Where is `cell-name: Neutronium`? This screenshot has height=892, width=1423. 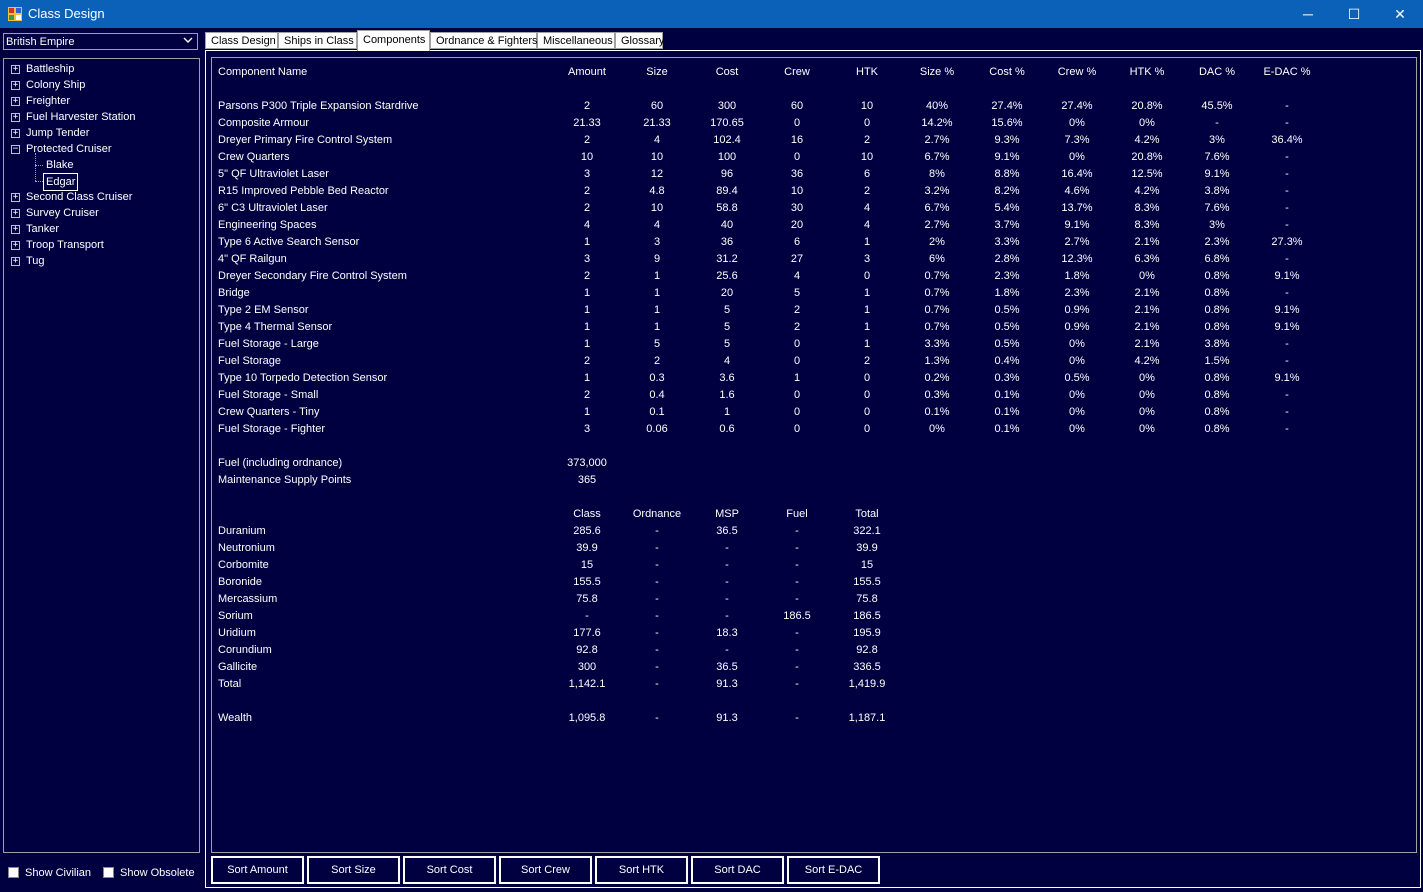 cell-name: Neutronium is located at coordinates (246, 548).